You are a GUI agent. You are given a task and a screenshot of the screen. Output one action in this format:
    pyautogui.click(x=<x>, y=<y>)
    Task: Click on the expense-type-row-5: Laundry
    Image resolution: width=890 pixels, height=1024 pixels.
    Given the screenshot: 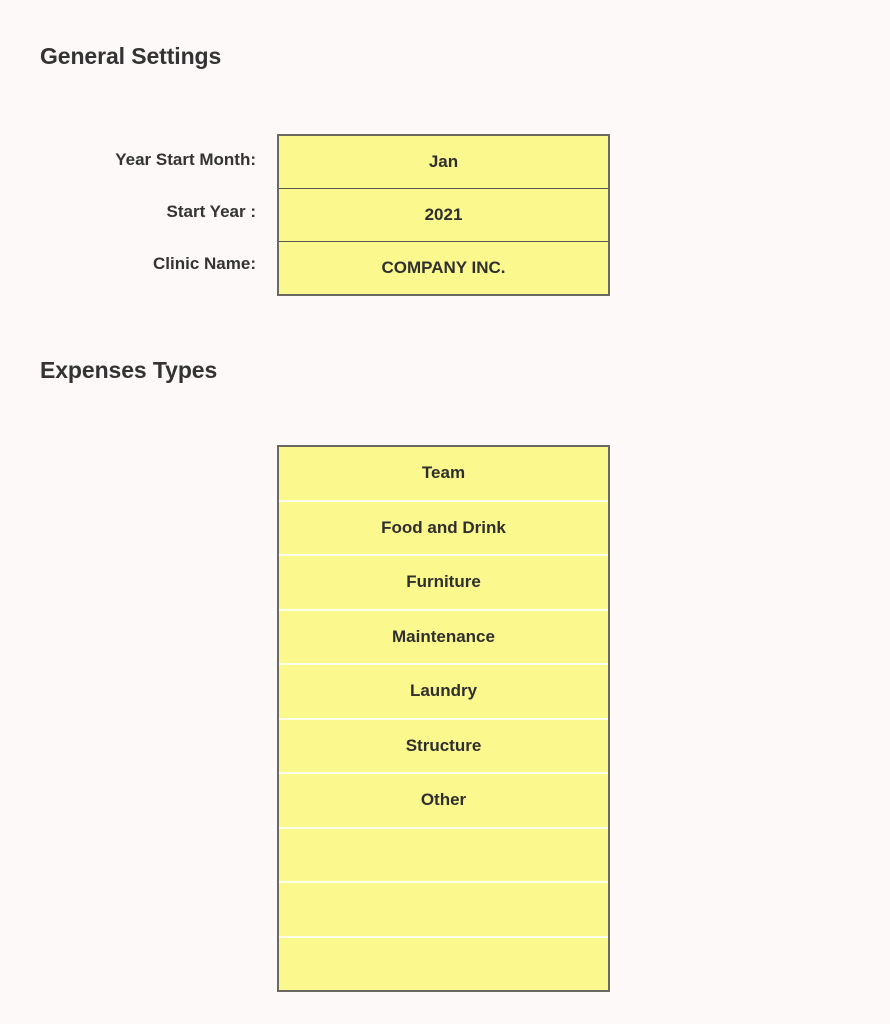 What is the action you would take?
    pyautogui.click(x=443, y=690)
    